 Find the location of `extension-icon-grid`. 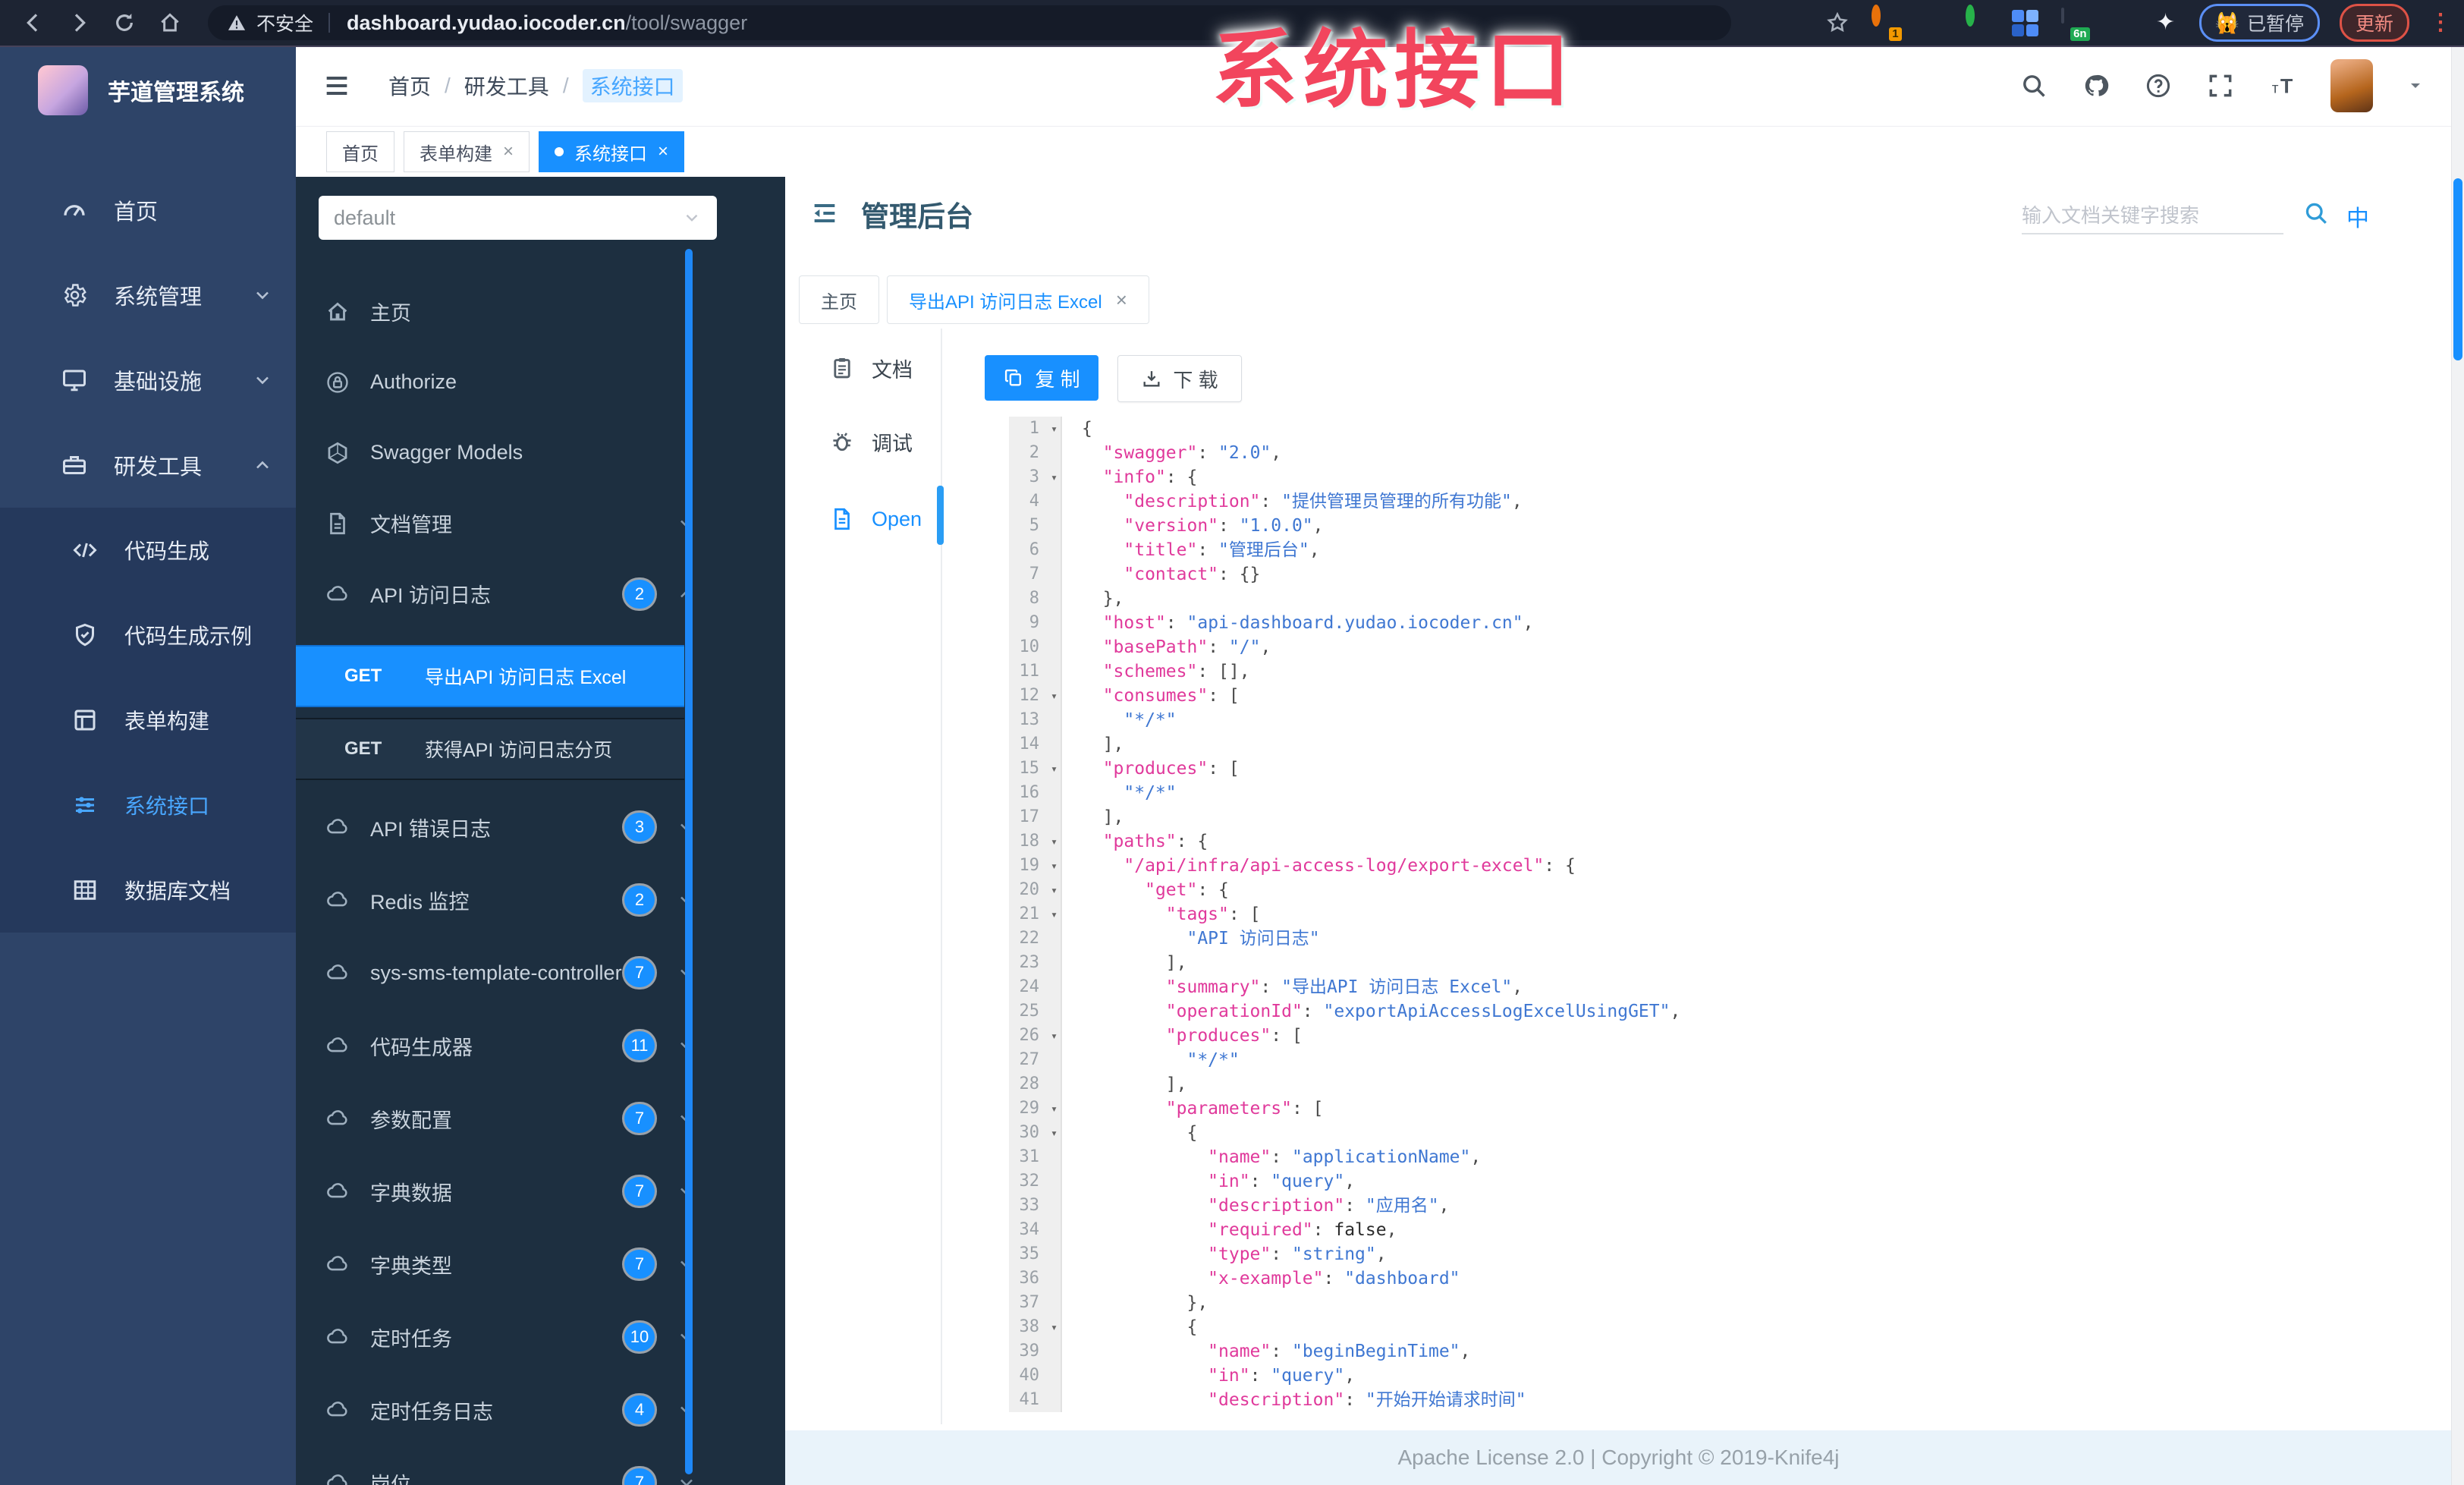

extension-icon-grid is located at coordinates (2024, 22).